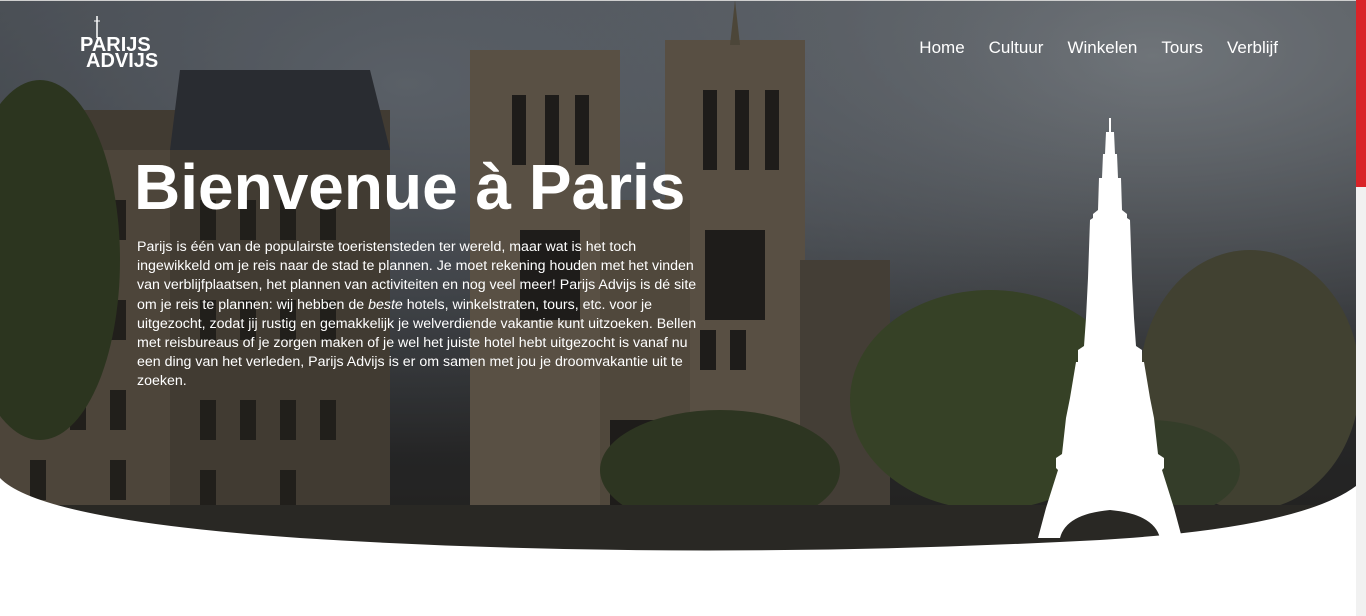 Image resolution: width=1366 pixels, height=616 pixels. Describe the element at coordinates (410, 187) in the screenshot. I see `page-title: Bienvenue à Paris` at that location.